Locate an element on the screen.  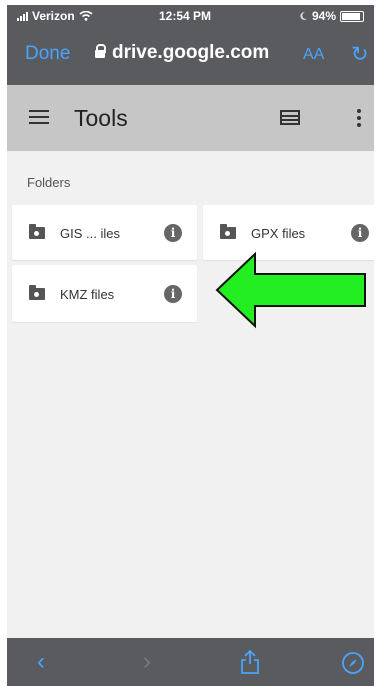
carrier-label: Verizon is located at coordinates (53, 16).